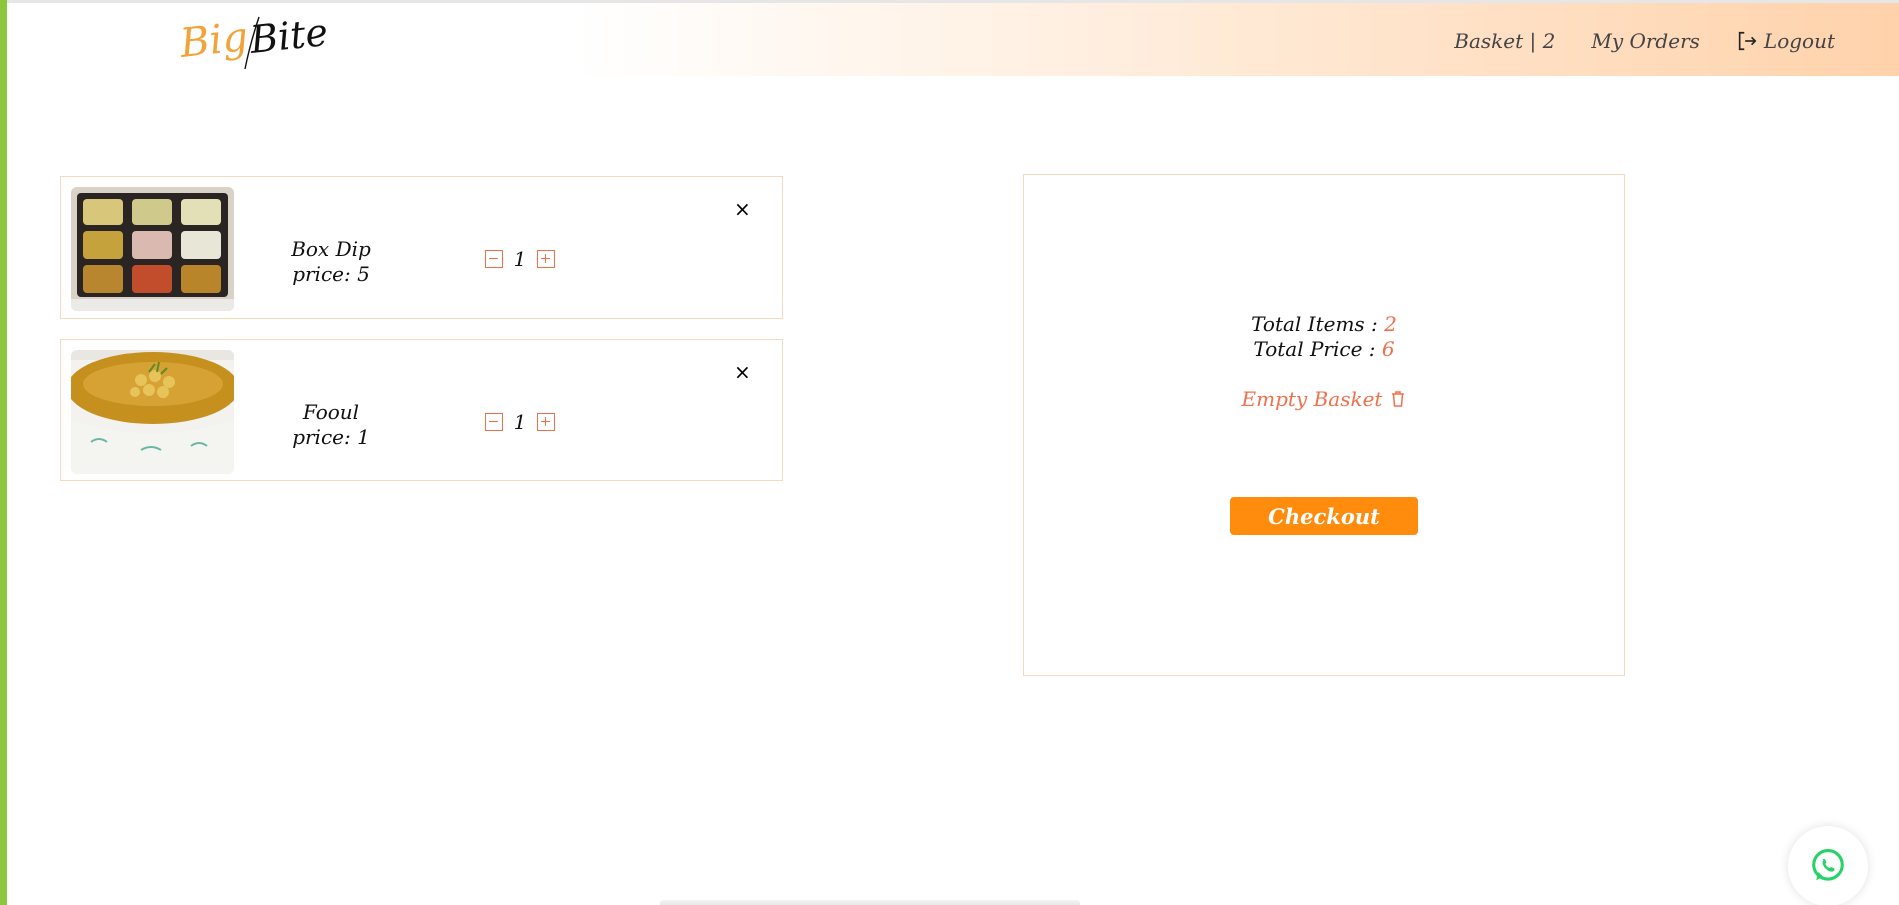 The image size is (1899, 905). What do you see at coordinates (1390, 324) in the screenshot?
I see `total-items-value: 2` at bounding box center [1390, 324].